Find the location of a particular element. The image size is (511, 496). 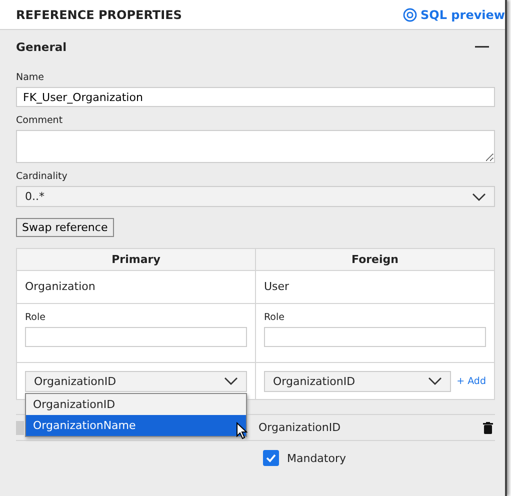

table-cell: User is located at coordinates (374, 287).